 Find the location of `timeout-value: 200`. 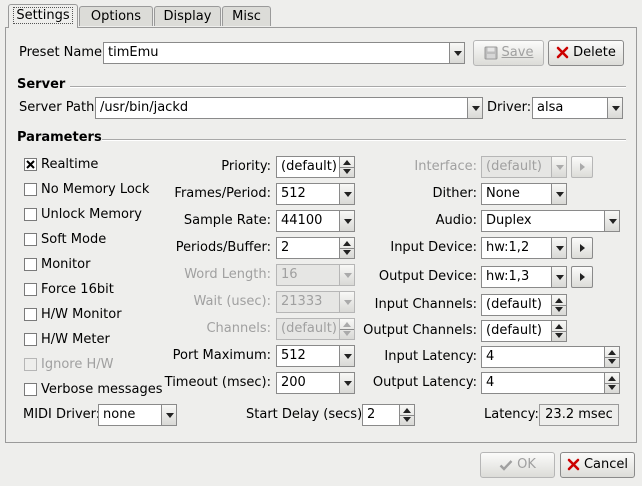

timeout-value: 200 is located at coordinates (293, 382).